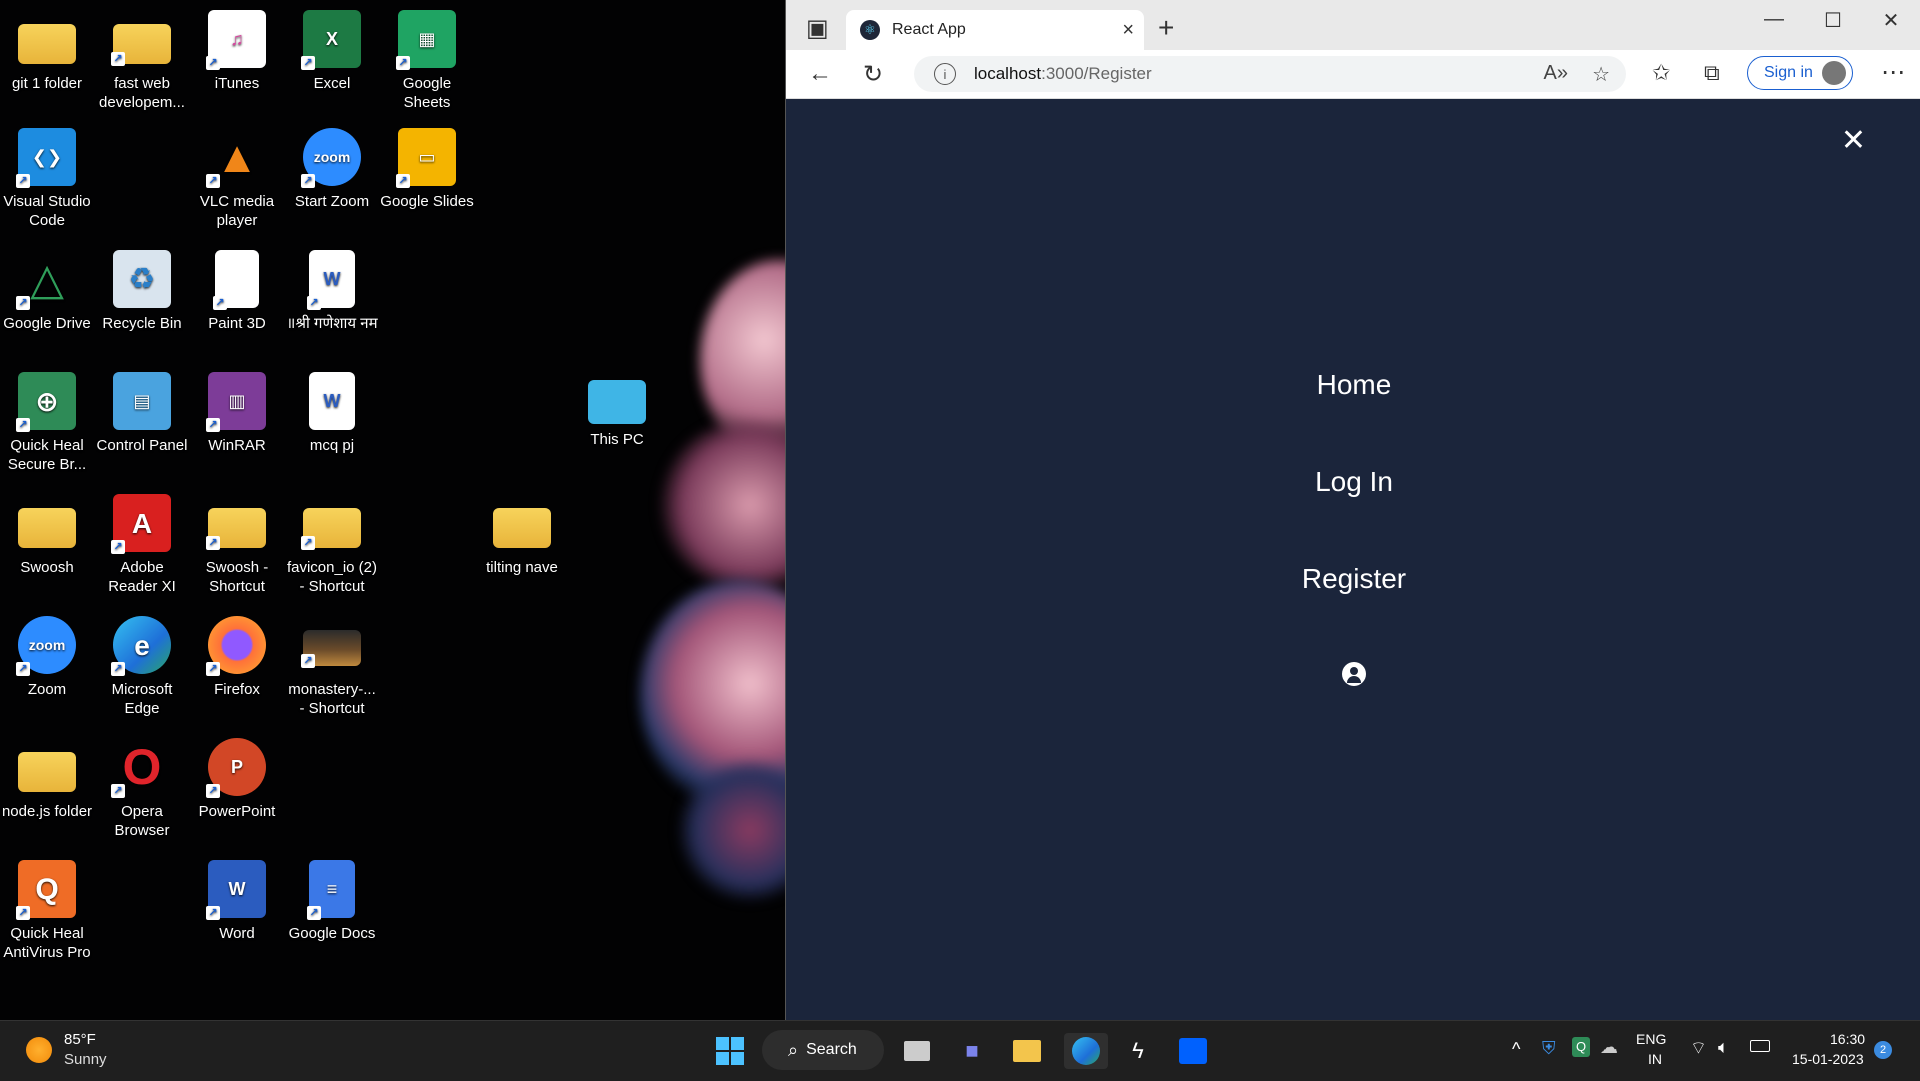 The image size is (1920, 1081). What do you see at coordinates (237, 901) in the screenshot?
I see `desktop-icon-word: W ↗ Word` at bounding box center [237, 901].